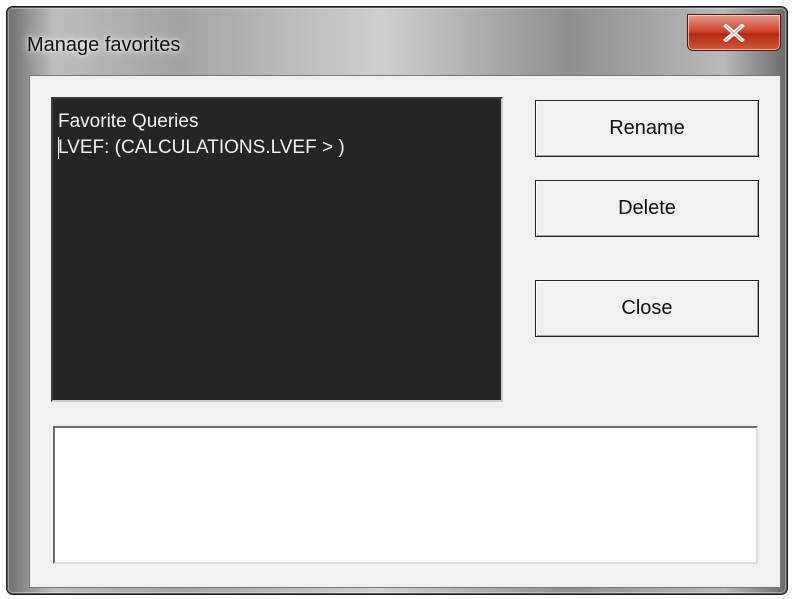 Image resolution: width=796 pixels, height=599 pixels. What do you see at coordinates (128, 121) in the screenshot?
I see `list-header: Favorite Queries` at bounding box center [128, 121].